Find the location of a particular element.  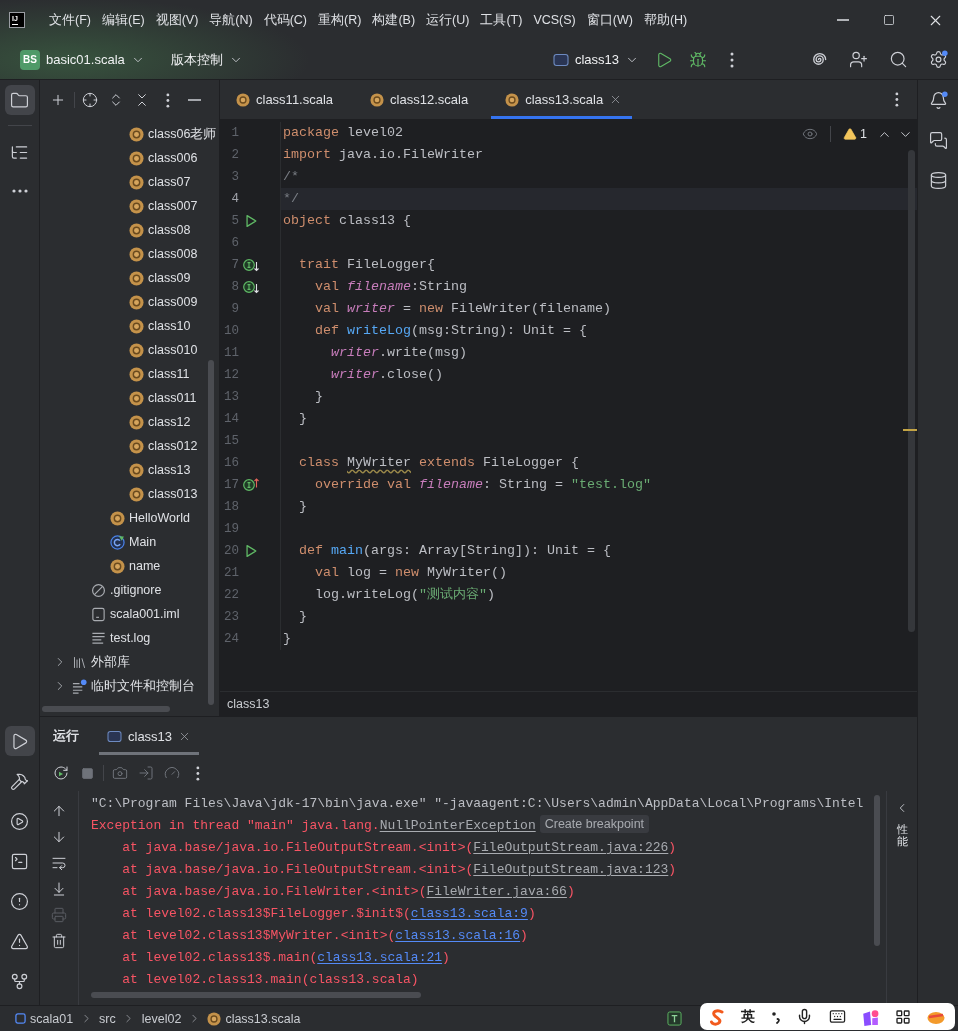

input-mode: 英 is located at coordinates (748, 1016).